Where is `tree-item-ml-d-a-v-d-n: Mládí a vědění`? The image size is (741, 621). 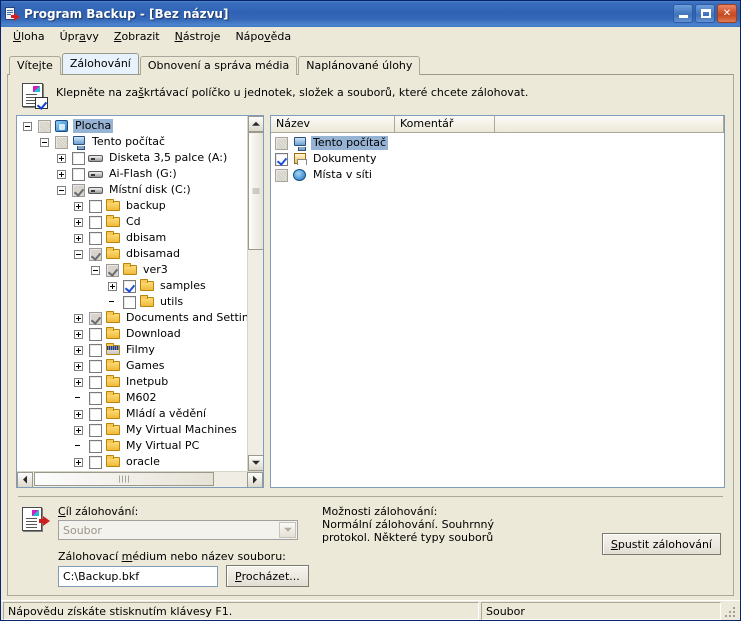 tree-item-ml-d-a-v-d-n: Mládí a vědění is located at coordinates (140, 414).